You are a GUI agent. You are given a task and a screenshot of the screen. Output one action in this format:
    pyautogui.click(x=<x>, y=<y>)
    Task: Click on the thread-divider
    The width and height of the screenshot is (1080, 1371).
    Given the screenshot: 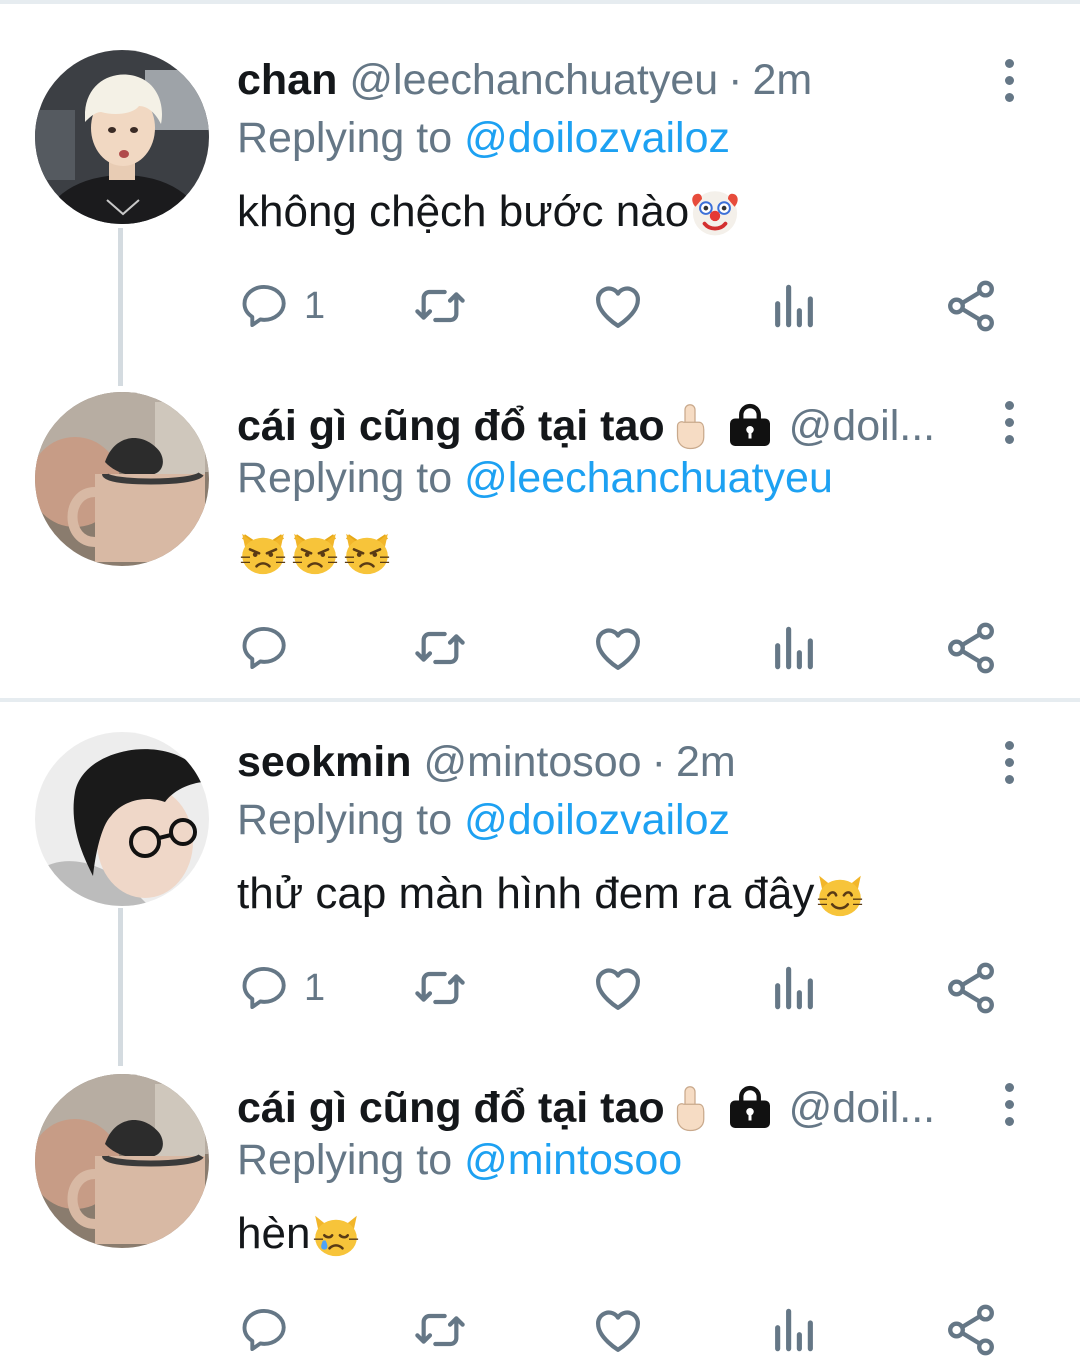 What is the action you would take?
    pyautogui.click(x=540, y=700)
    